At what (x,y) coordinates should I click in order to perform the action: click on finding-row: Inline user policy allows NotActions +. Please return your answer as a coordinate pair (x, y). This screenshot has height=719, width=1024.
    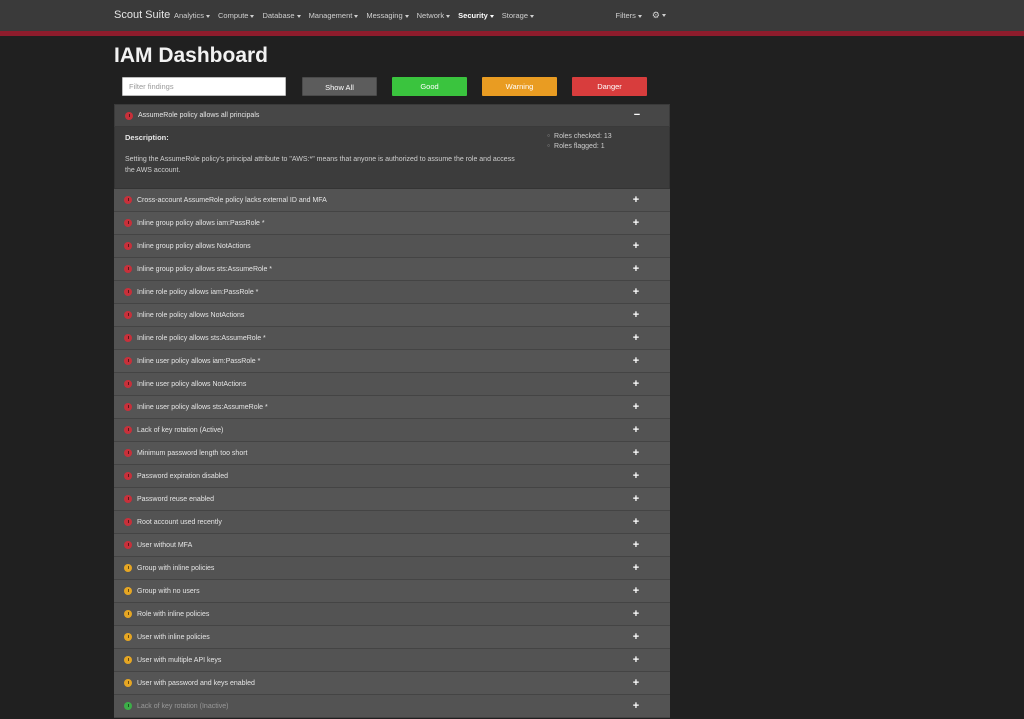
    Looking at the image, I should click on (392, 384).